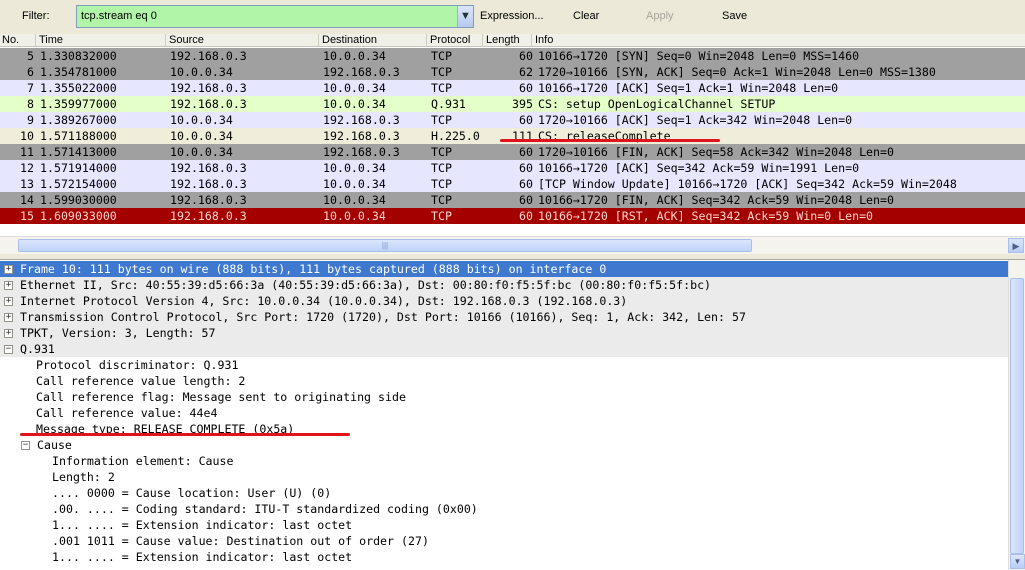 The image size is (1025, 570). I want to click on detail-row: Protocol discriminator: Q.931, so click(504, 365).